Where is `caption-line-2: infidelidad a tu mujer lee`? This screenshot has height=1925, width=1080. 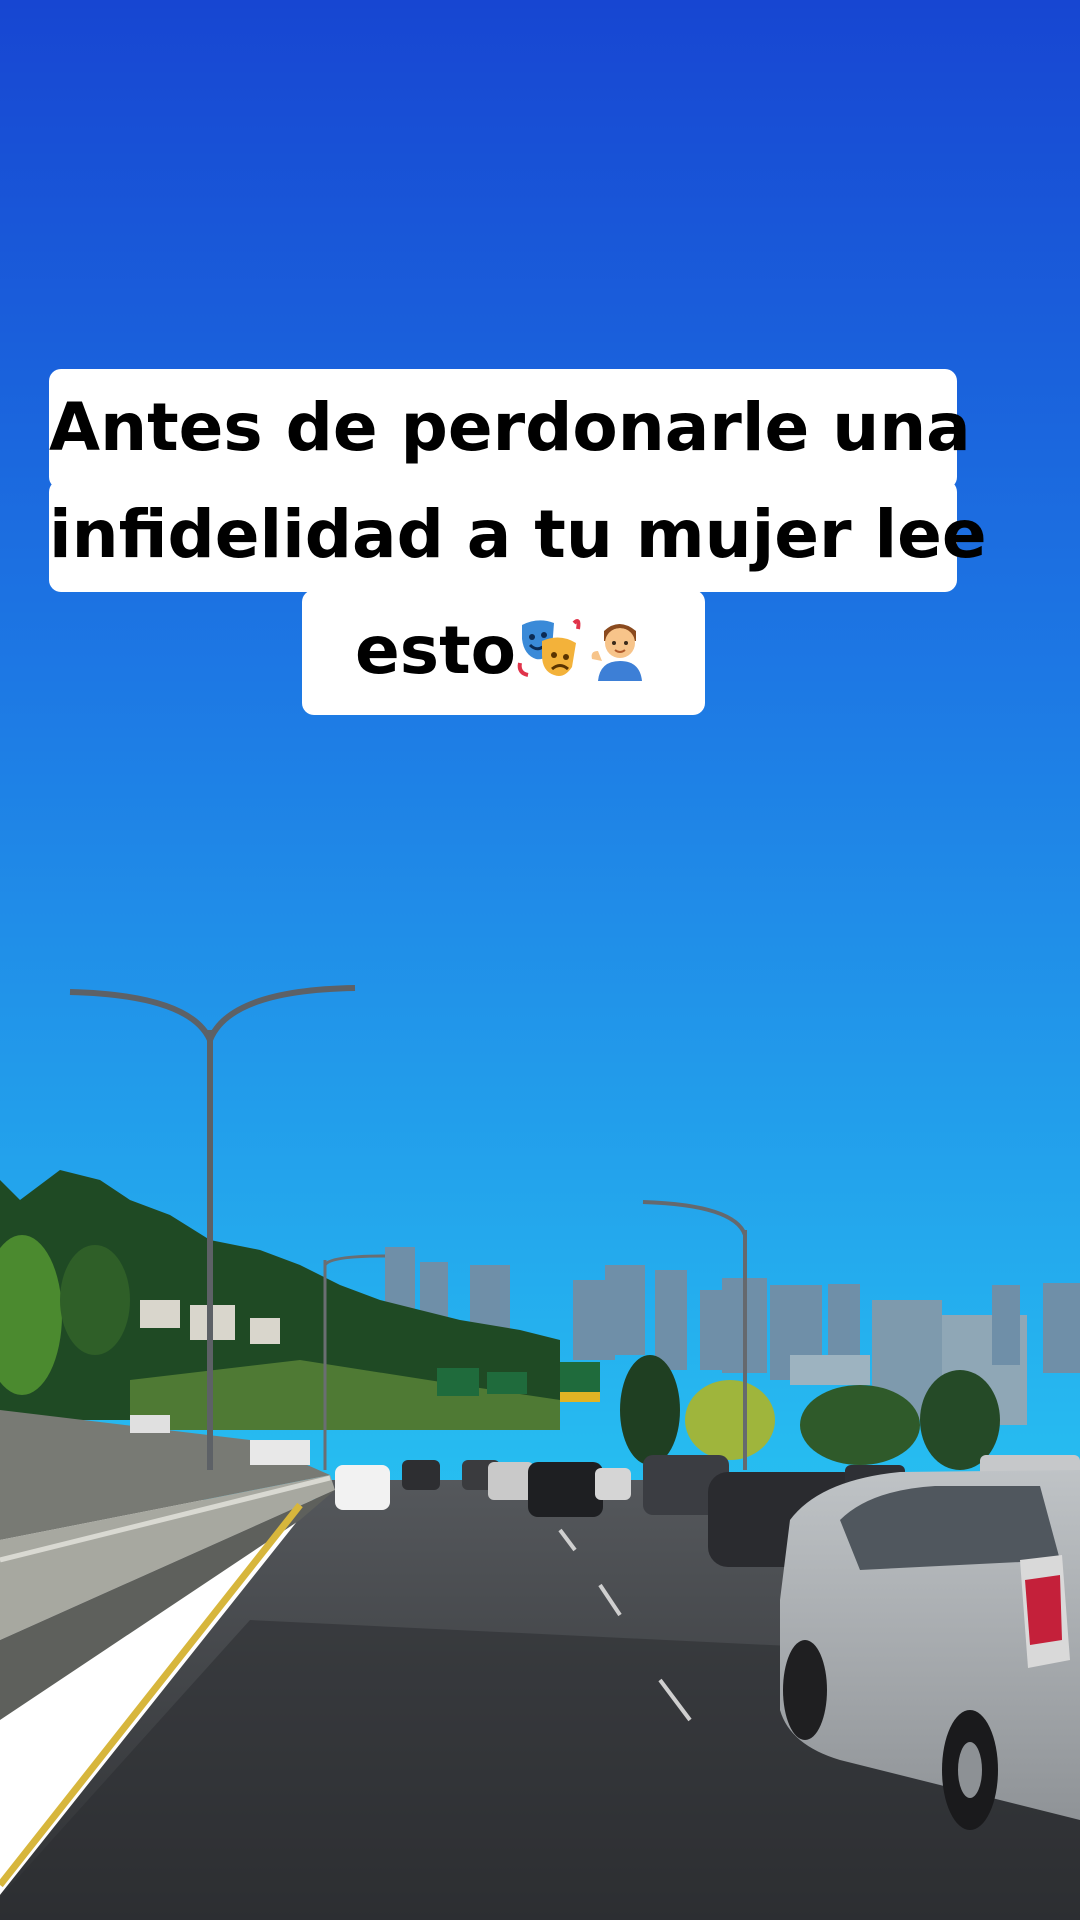 caption-line-2: infidelidad a tu mujer lee is located at coordinates (518, 536).